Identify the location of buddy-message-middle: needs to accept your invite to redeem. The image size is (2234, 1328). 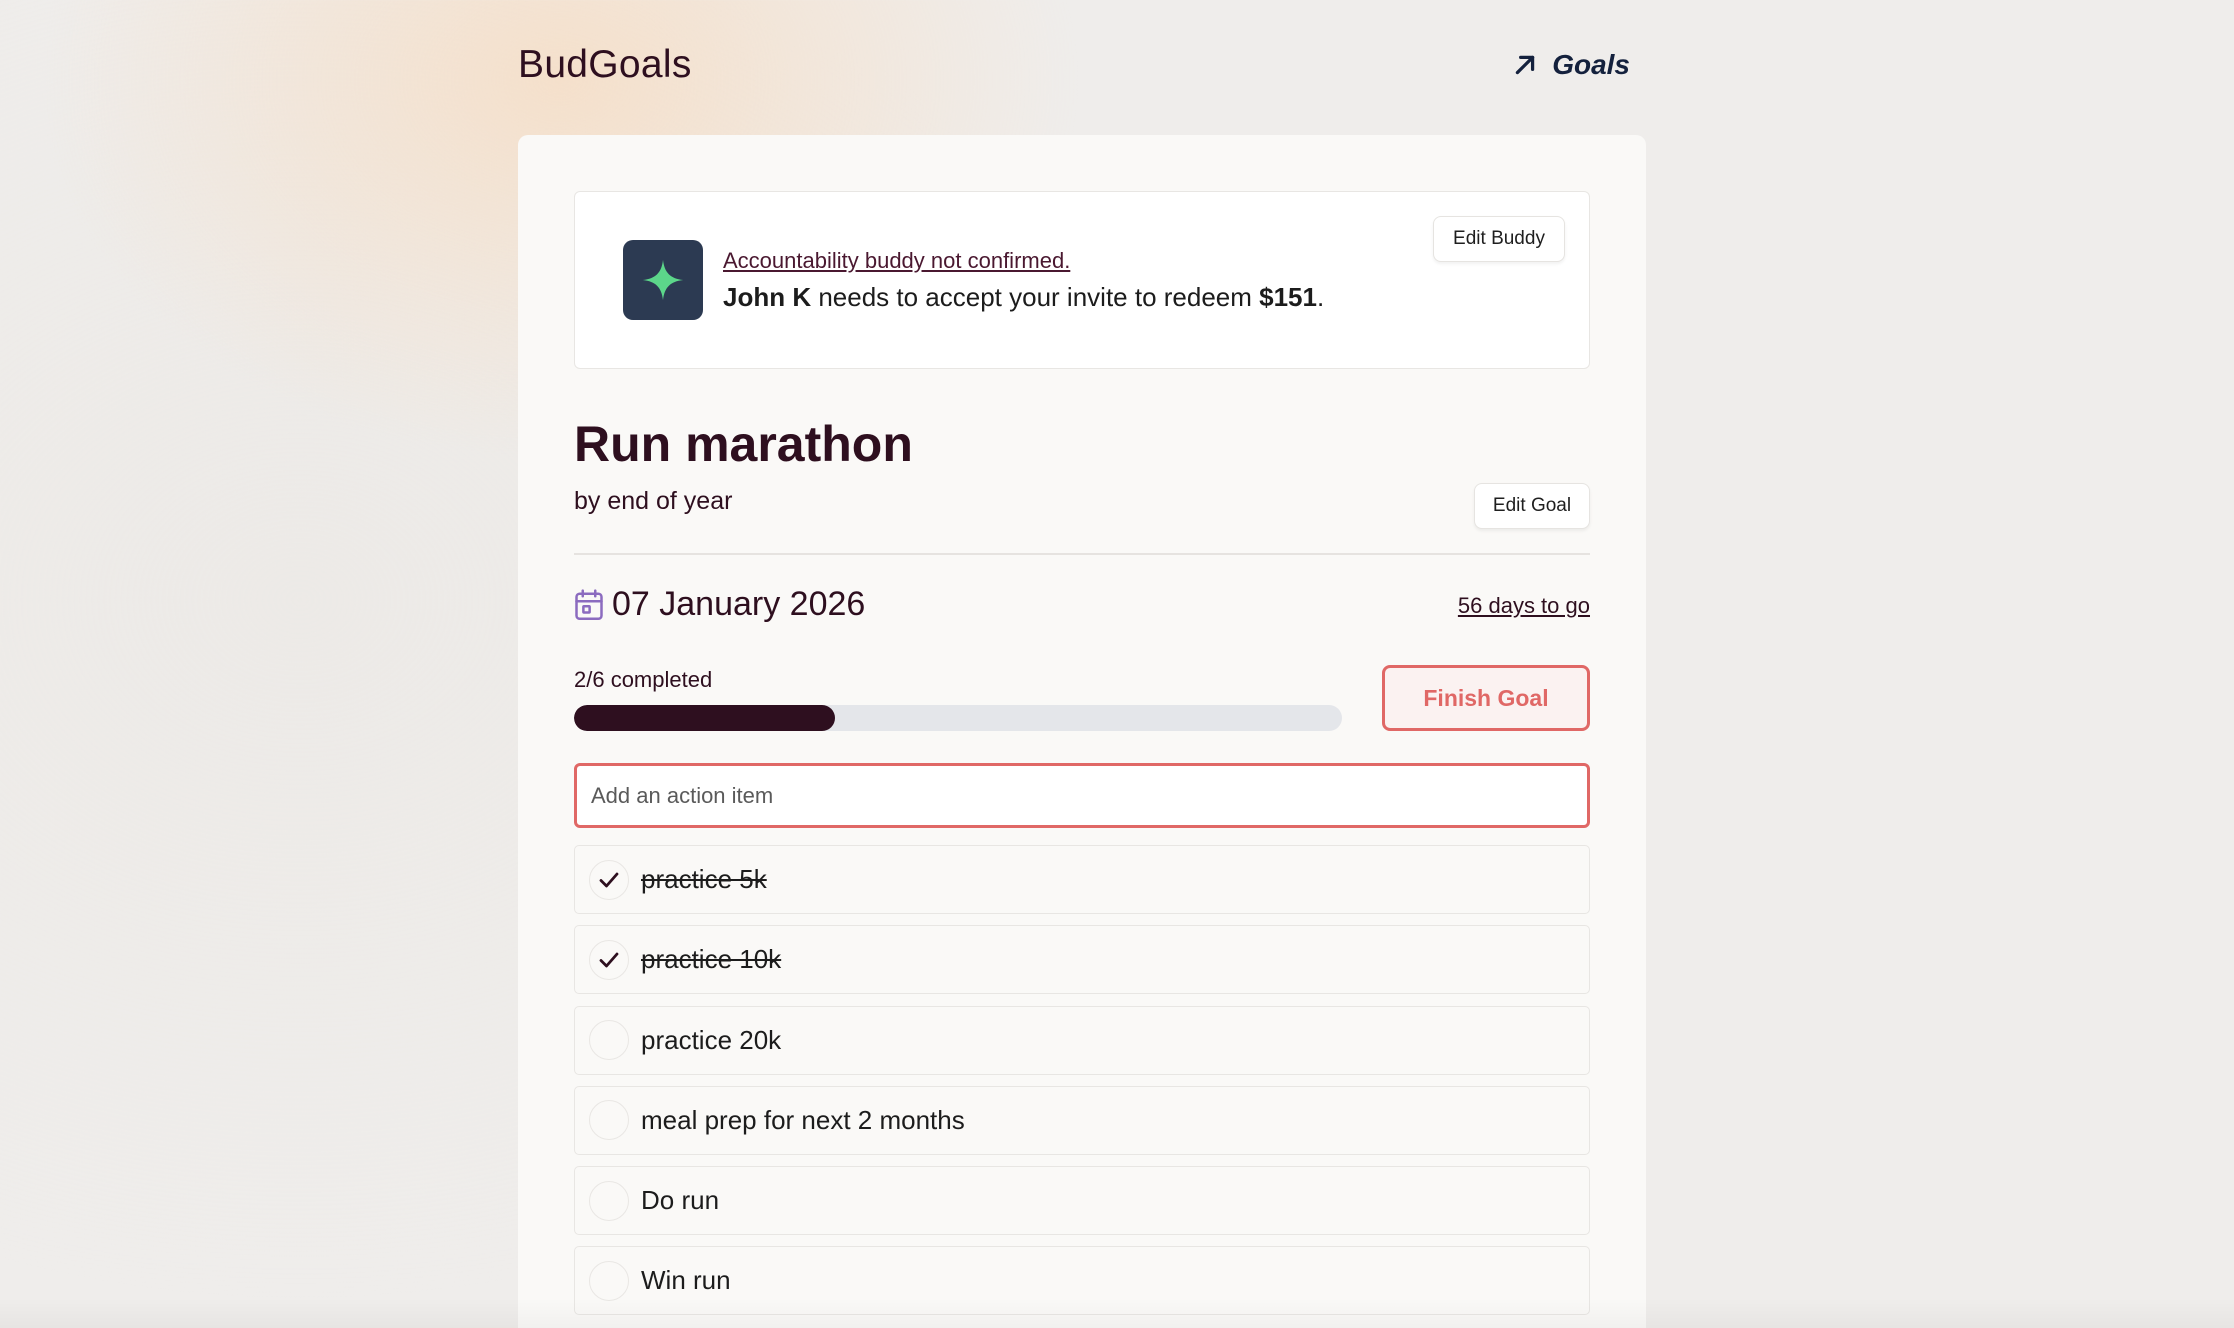
(1035, 297).